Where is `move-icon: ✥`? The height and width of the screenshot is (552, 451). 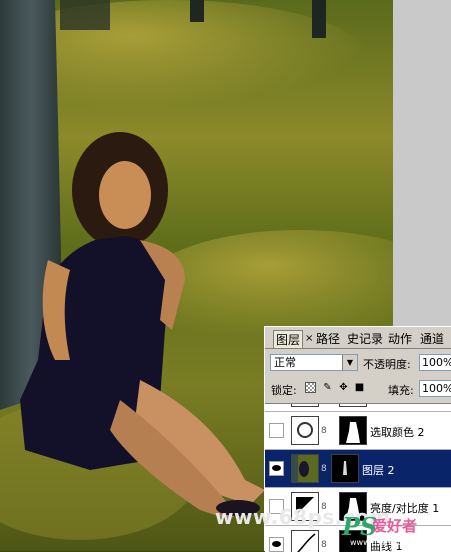 move-icon: ✥ is located at coordinates (343, 387).